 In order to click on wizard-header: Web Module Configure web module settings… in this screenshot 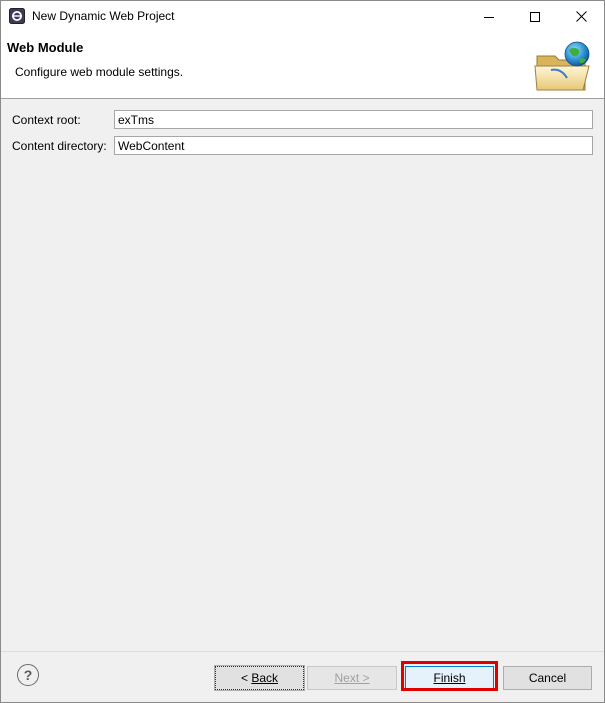, I will do `click(302, 65)`.